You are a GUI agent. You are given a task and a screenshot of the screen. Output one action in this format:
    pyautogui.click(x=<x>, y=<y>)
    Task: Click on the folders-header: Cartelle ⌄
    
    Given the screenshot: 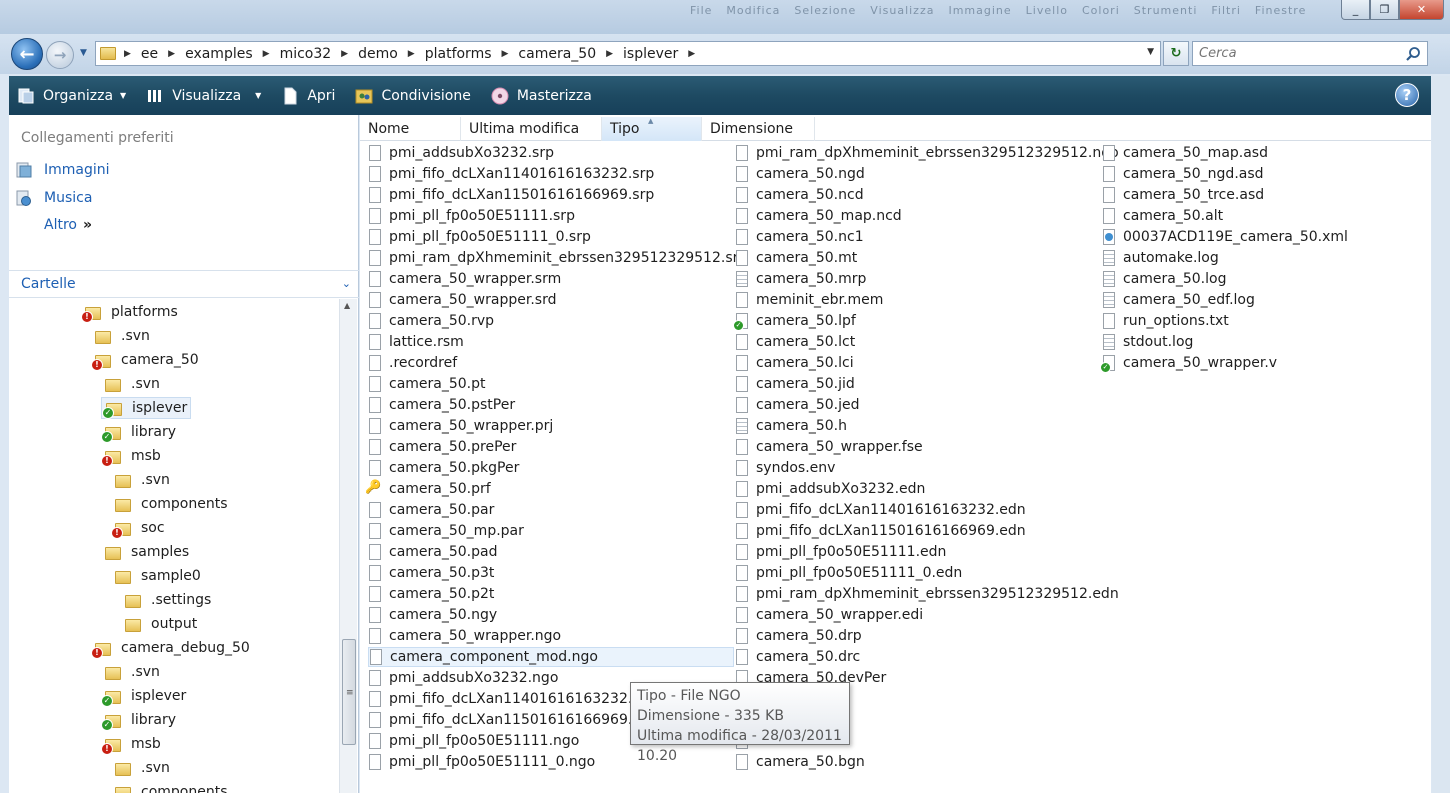 What is the action you would take?
    pyautogui.click(x=184, y=284)
    